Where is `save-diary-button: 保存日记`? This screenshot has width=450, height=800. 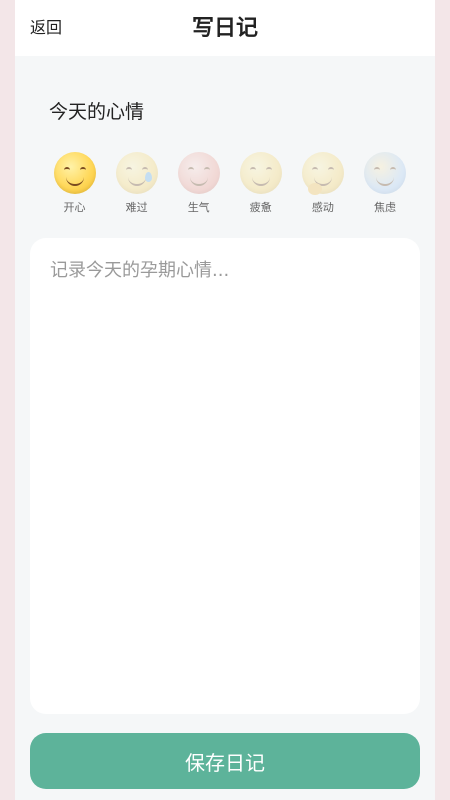
save-diary-button: 保存日记 is located at coordinates (225, 761).